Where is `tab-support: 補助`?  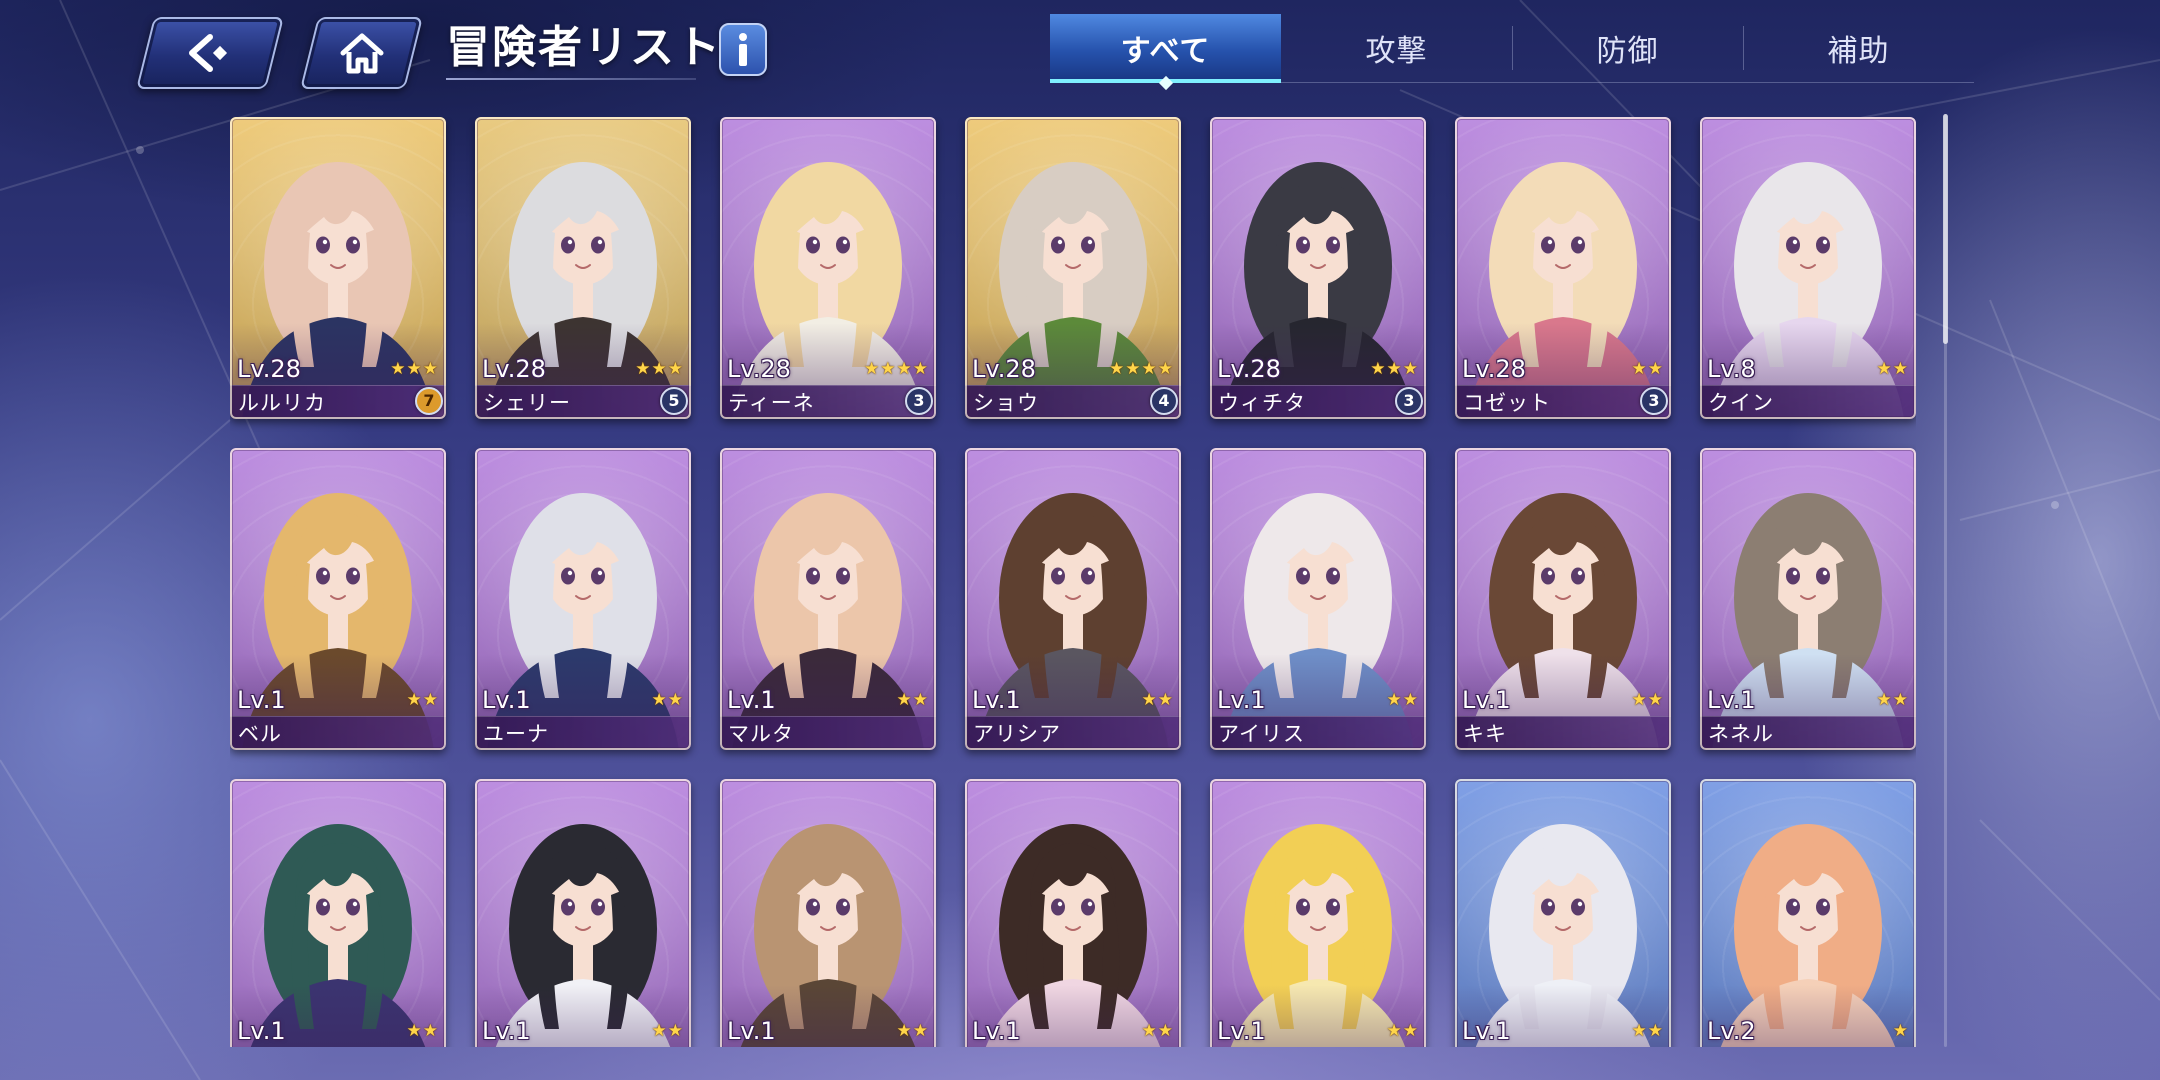
tab-support: 補助 is located at coordinates (1858, 48).